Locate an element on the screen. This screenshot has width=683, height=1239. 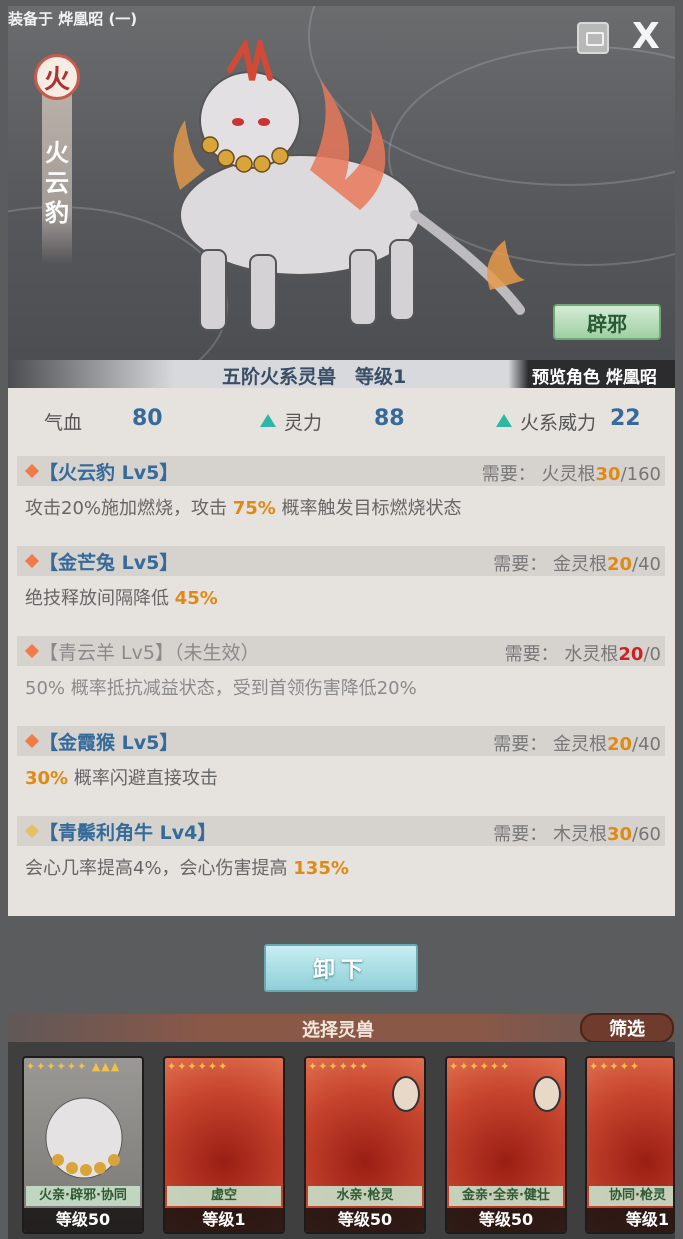
beast-card: ✦✦✦✦✦✦ ▲▲▲ 火亲·辟邪·协同 等级50 is located at coordinates (83, 1145).